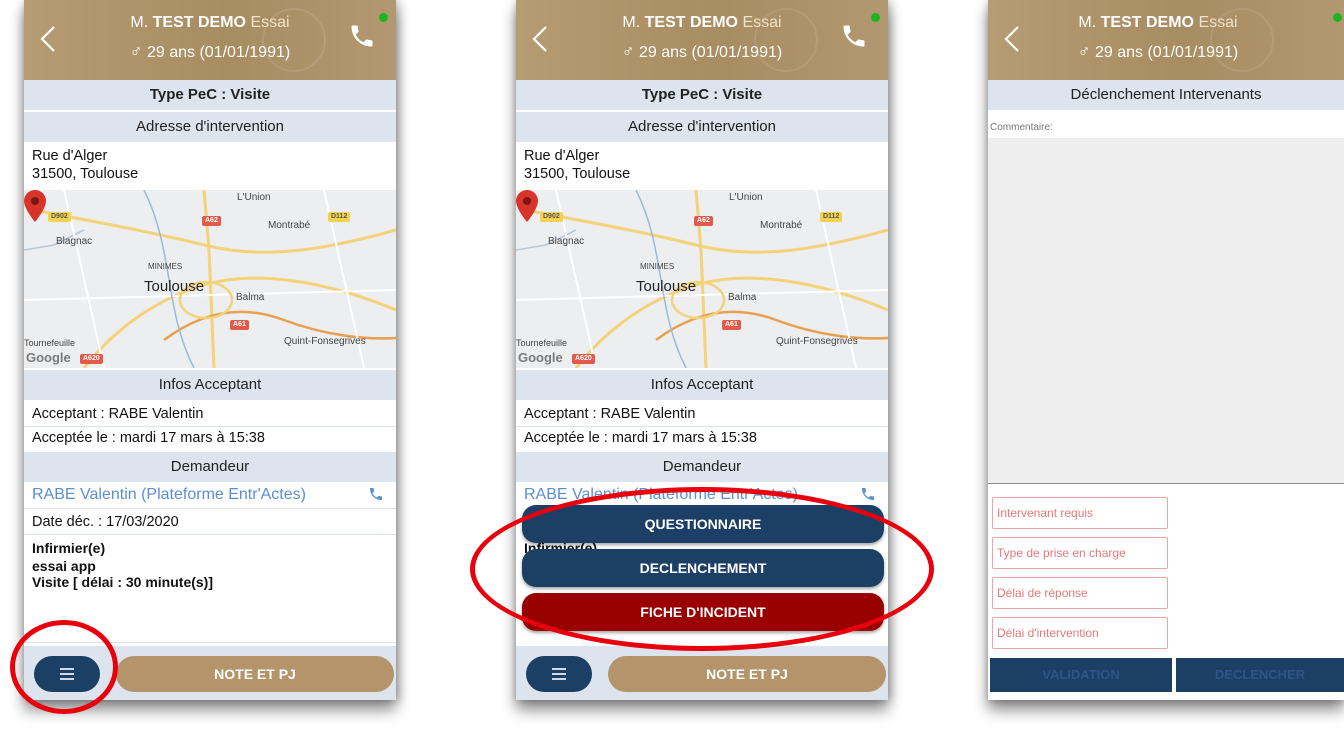  What do you see at coordinates (174, 286) in the screenshot?
I see `map-label-toulouse: Toulouse` at bounding box center [174, 286].